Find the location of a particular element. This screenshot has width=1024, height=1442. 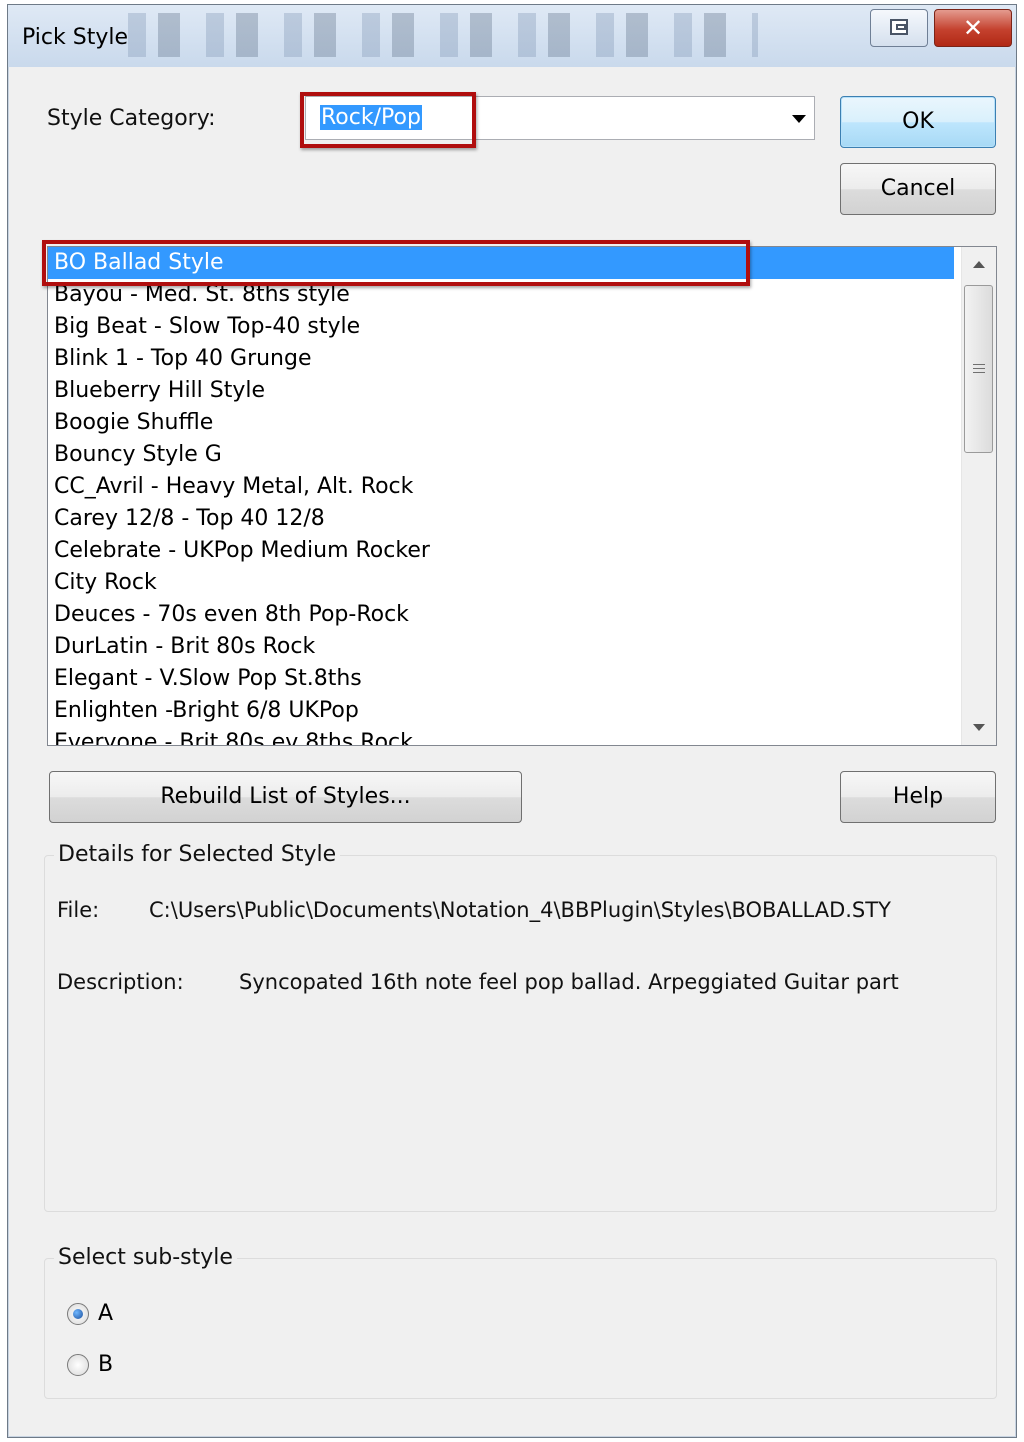

close-button: ✕ is located at coordinates (973, 28).